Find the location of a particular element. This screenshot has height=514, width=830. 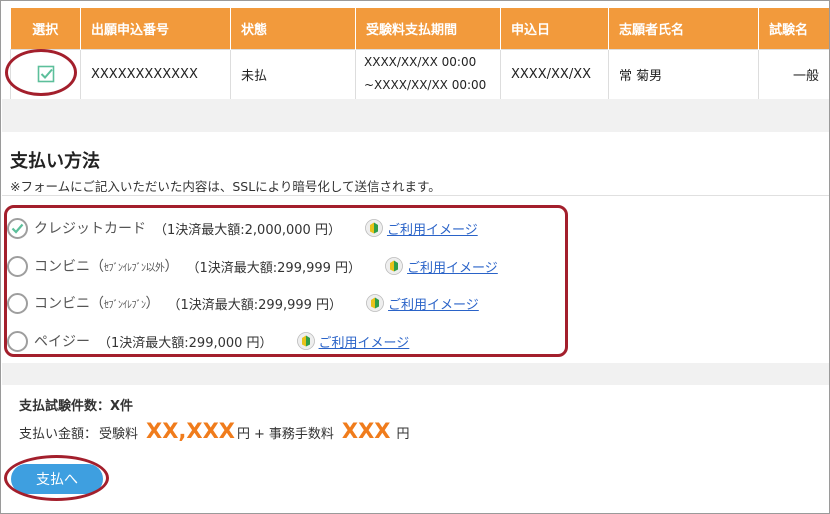

ssl-note: ※フォームにご記入いただいた内容は、SSLにより暗号化して送信されます。 is located at coordinates (225, 186).